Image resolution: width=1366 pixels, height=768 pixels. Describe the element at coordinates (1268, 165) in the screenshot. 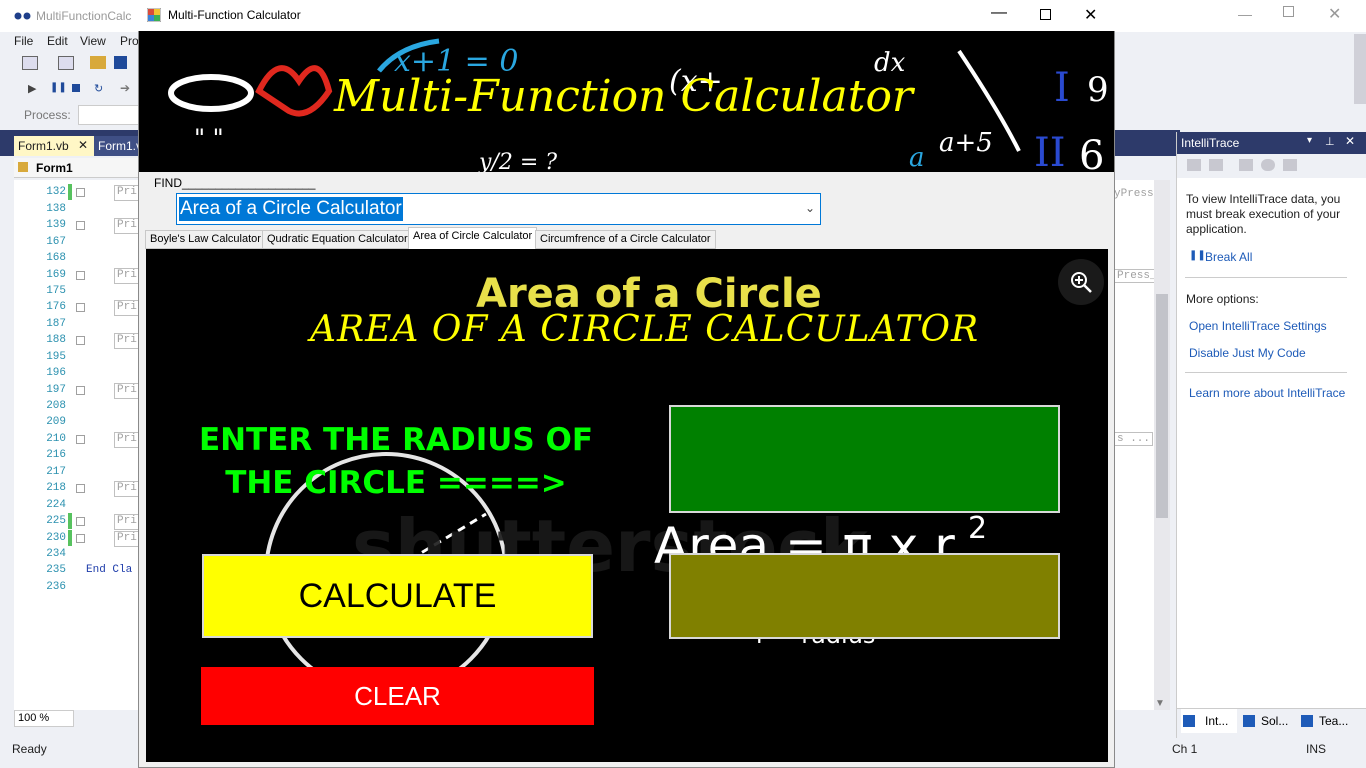

I see `refresh-icon` at that location.